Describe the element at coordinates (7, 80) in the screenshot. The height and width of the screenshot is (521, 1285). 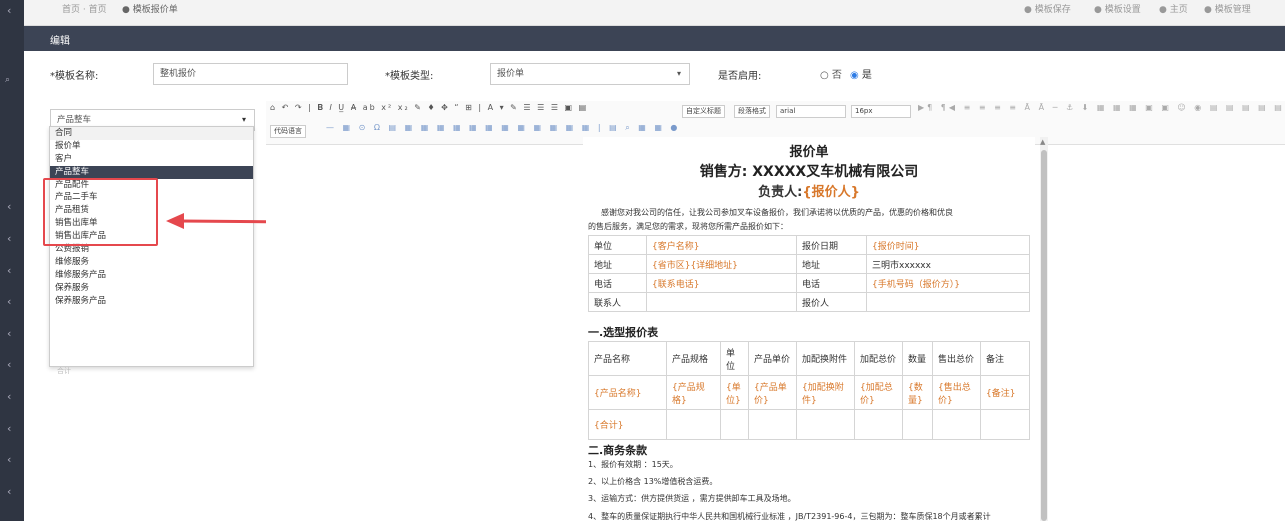
I see `search-icon: ⌕` at that location.